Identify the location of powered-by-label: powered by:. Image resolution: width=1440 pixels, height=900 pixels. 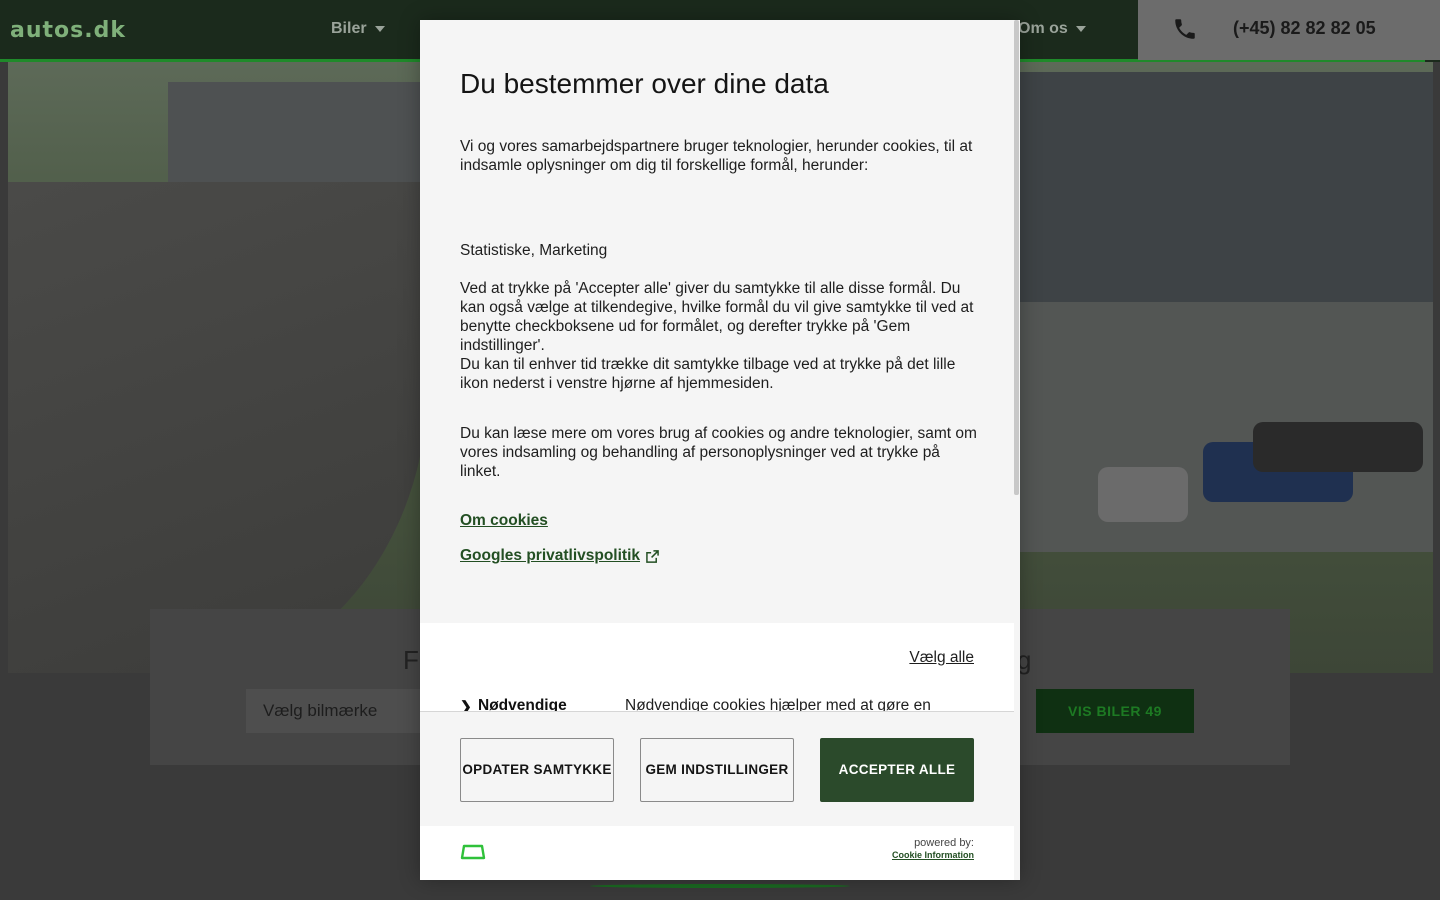
(944, 843).